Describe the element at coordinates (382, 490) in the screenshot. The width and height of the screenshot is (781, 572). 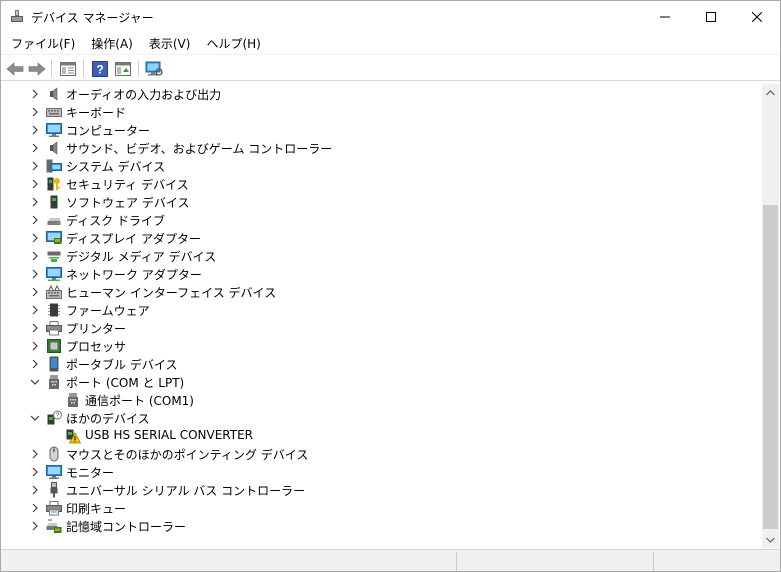
I see `tree-item-usb-controllers: ユニバーサル シリアル バス コントローラー` at that location.